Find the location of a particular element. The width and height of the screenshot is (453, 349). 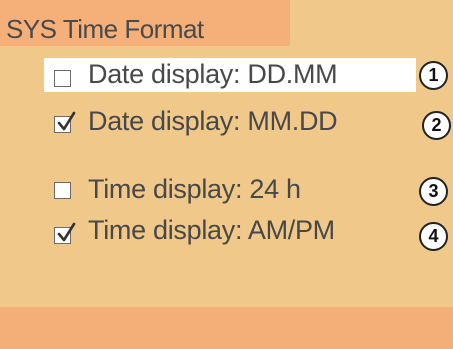

option-label: Date display: DD.MM is located at coordinates (213, 74).